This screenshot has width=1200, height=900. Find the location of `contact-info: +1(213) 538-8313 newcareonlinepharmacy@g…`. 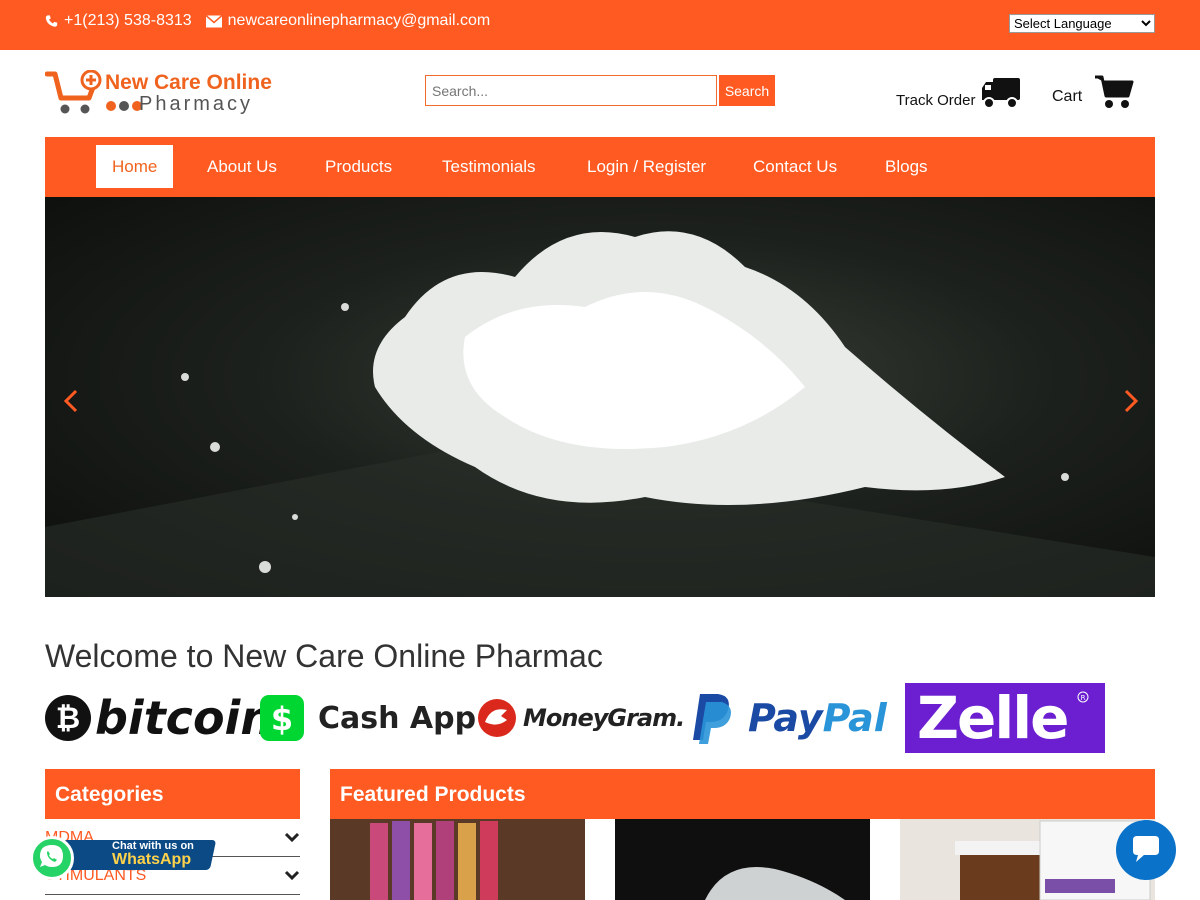

contact-info: +1(213) 538-8313 newcareonlinepharmacy@g… is located at coordinates (274, 21).